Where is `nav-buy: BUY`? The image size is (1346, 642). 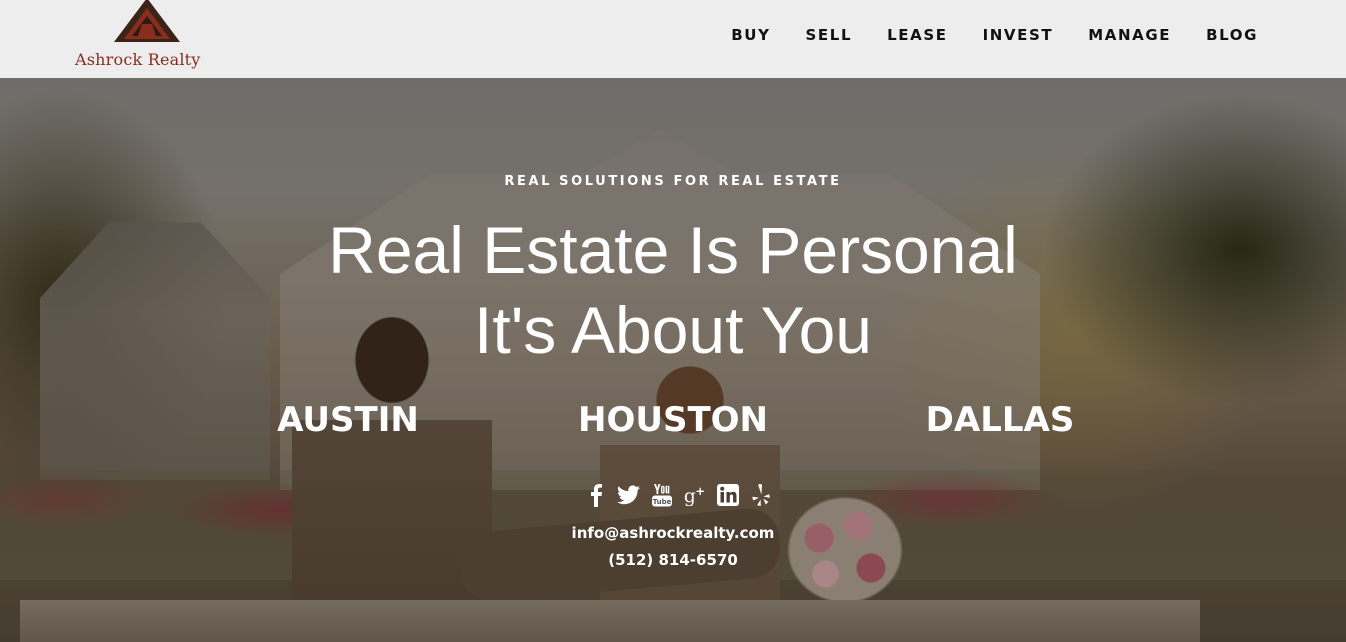 nav-buy: BUY is located at coordinates (750, 35).